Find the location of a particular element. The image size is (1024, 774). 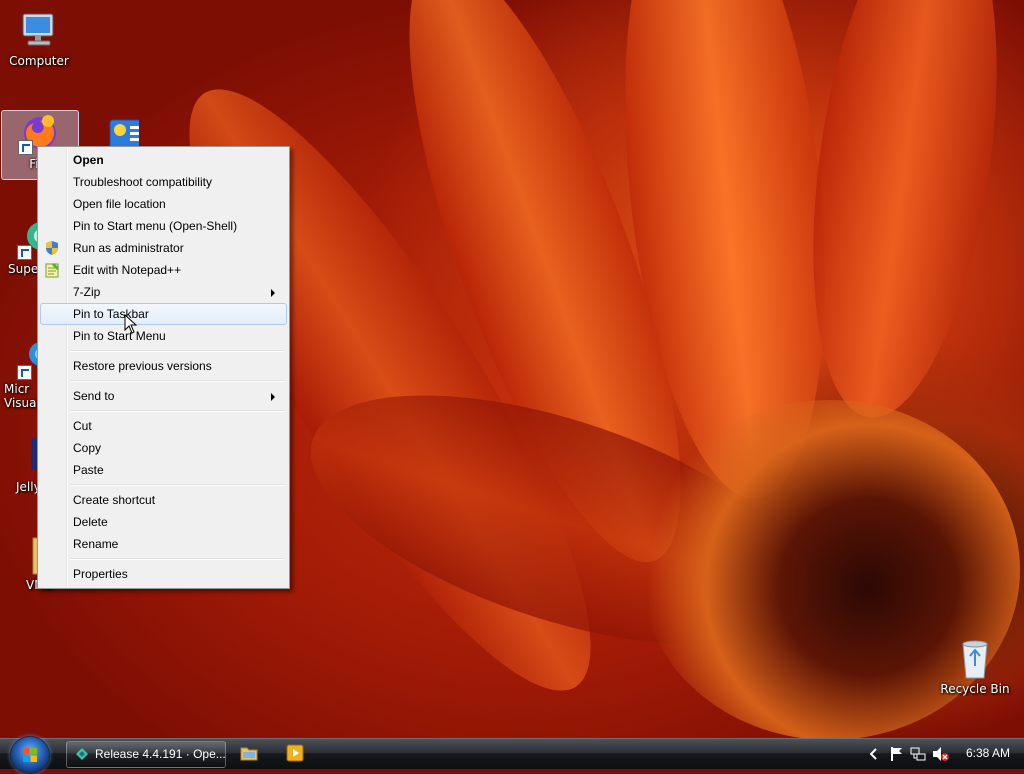

menu-item-label: Rename is located at coordinates (96, 544).